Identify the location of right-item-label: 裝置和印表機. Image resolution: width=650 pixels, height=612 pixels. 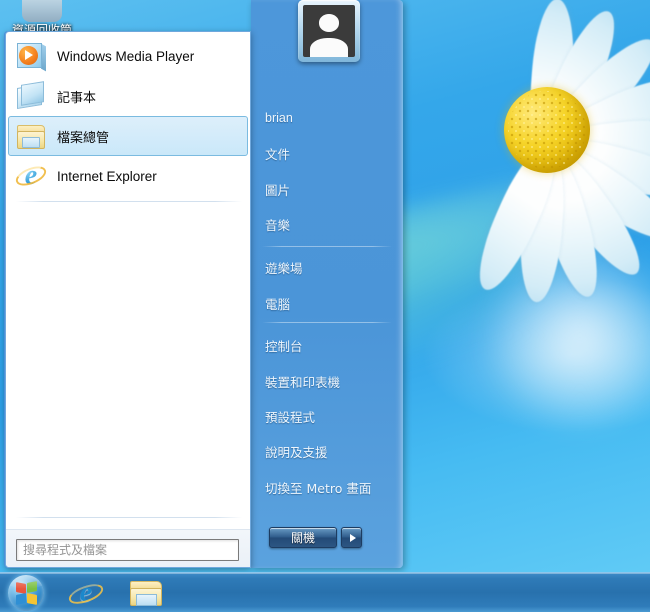
(303, 382).